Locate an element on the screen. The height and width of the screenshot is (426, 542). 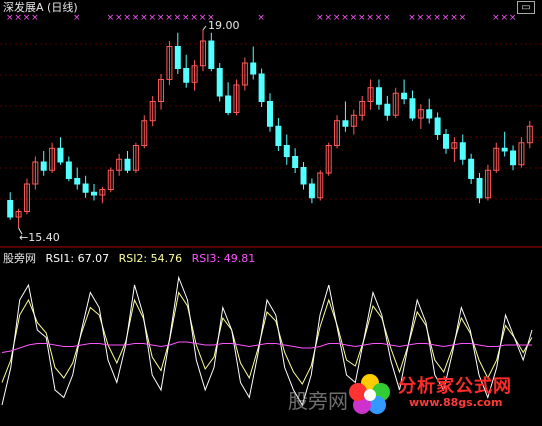
high-price-label: 19.00 is located at coordinates (224, 25).